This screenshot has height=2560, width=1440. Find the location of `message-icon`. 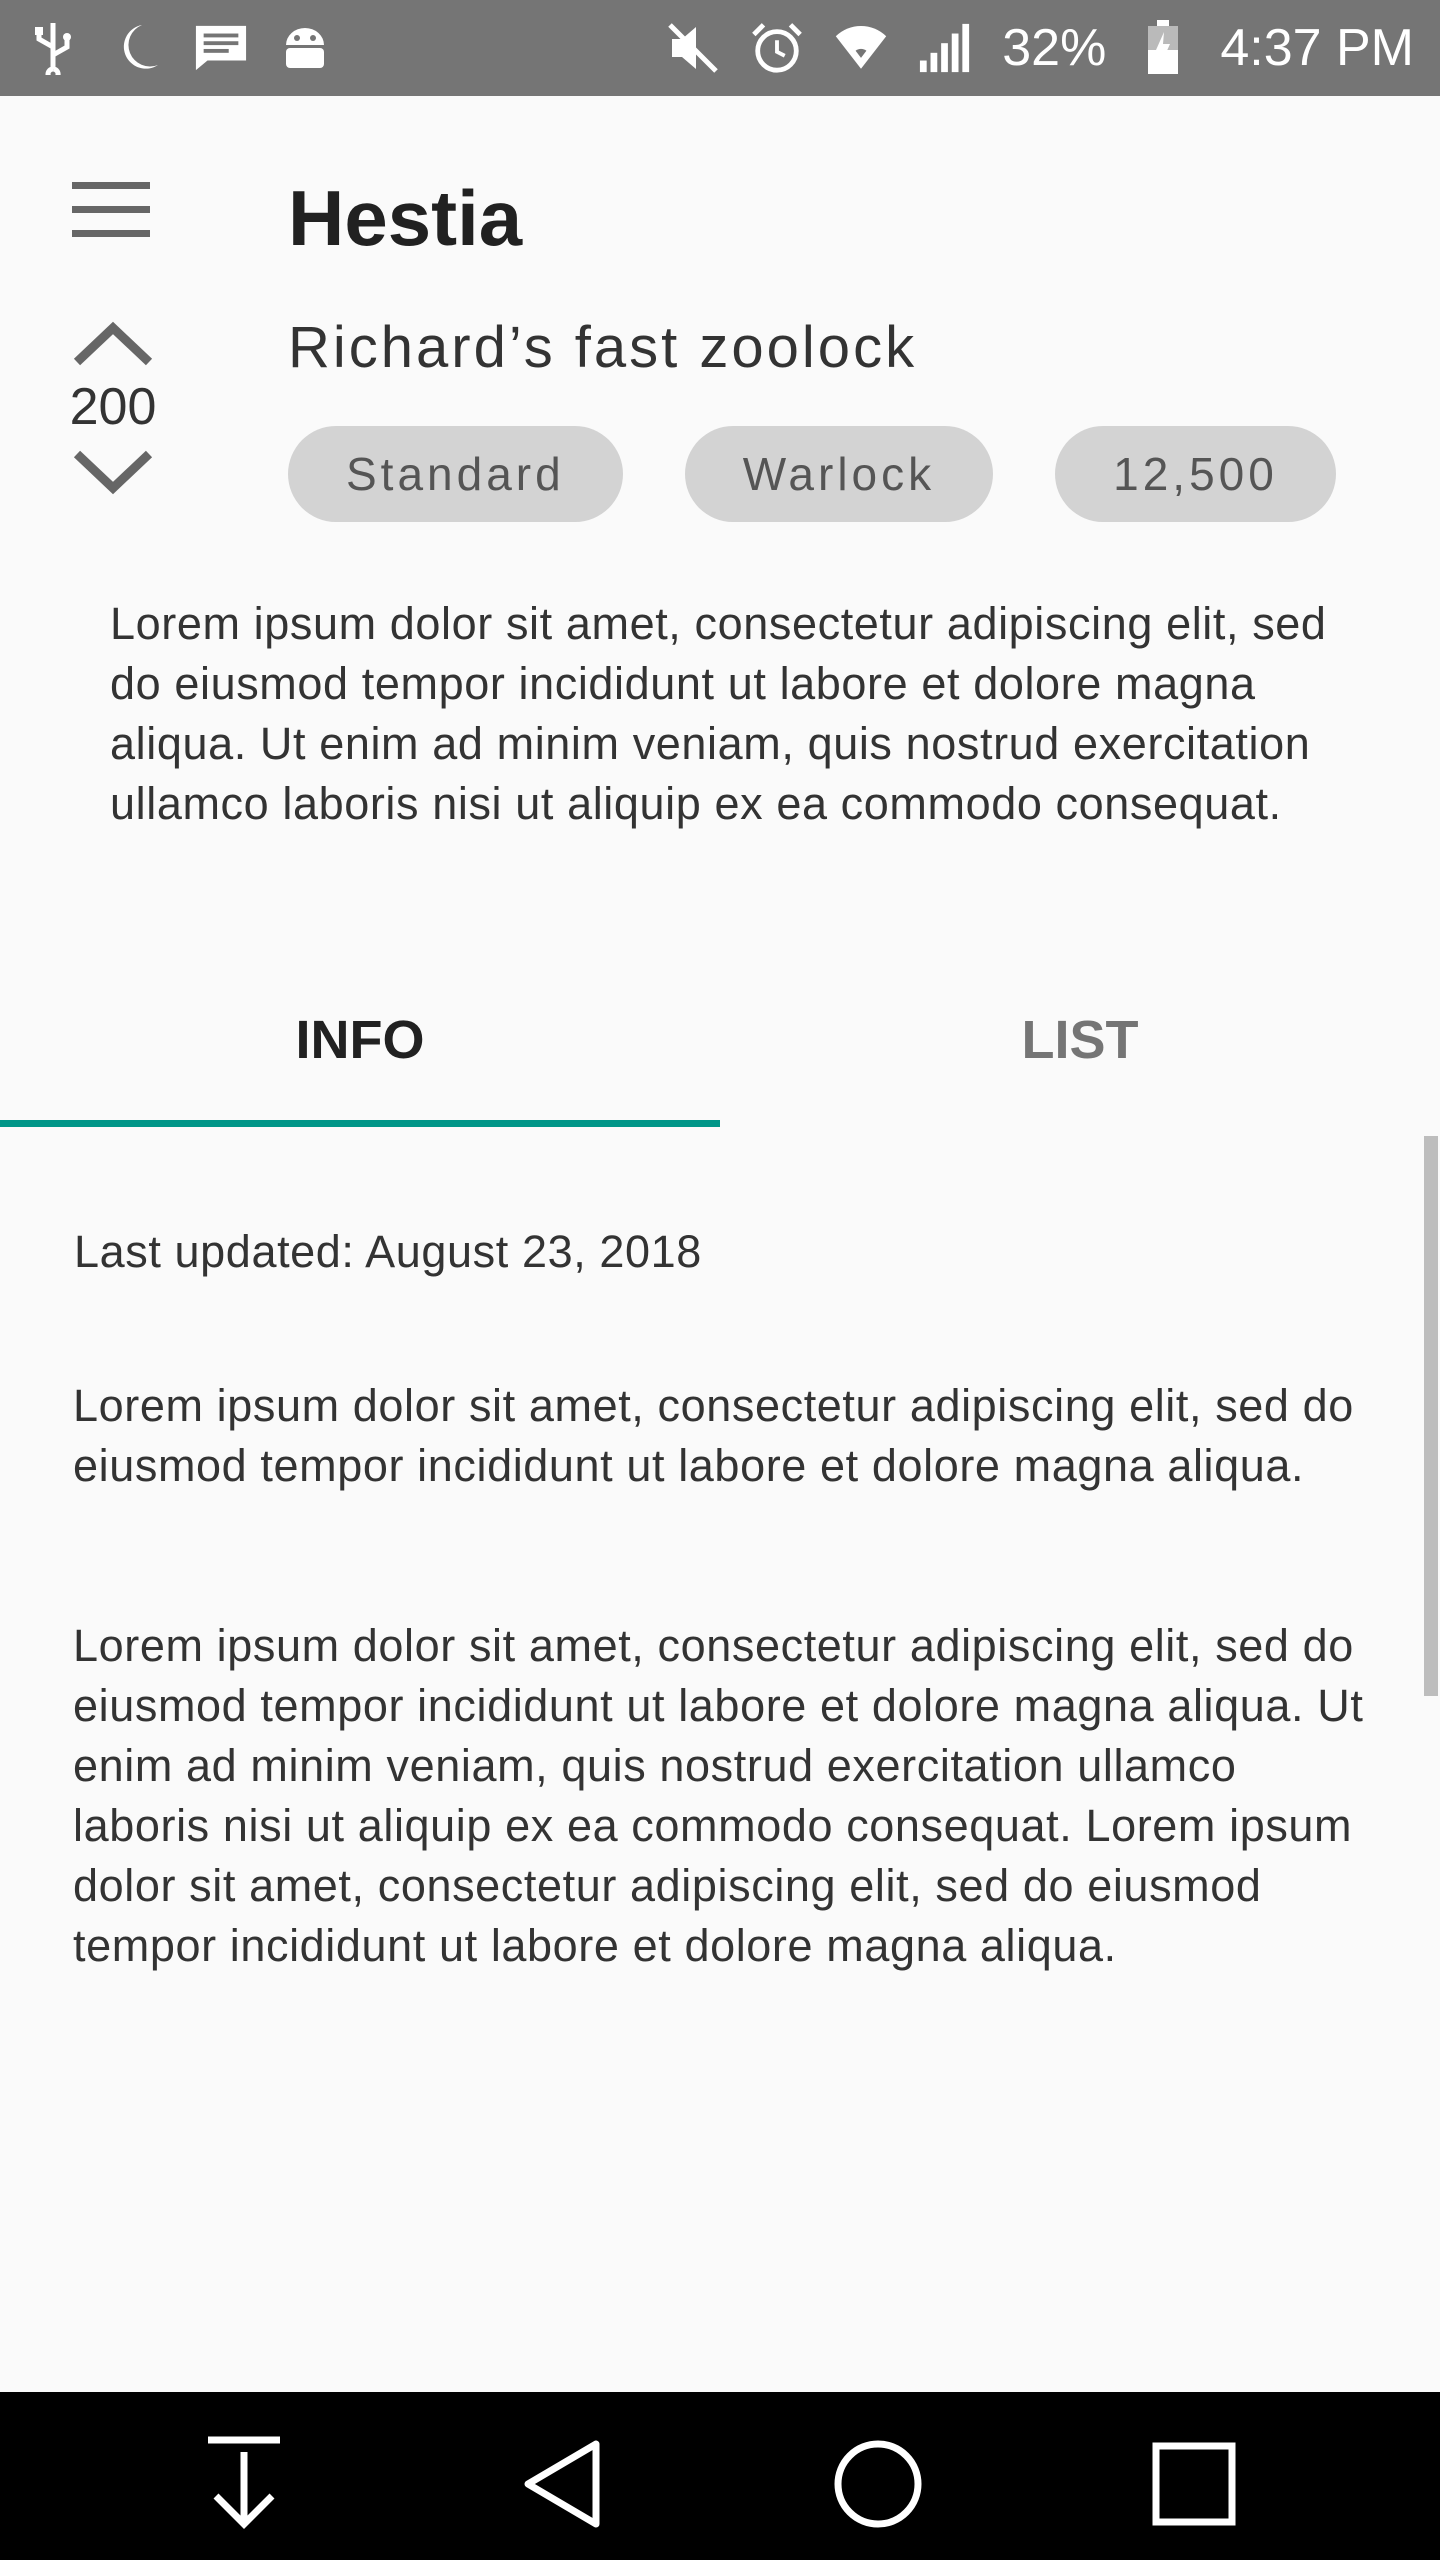

message-icon is located at coordinates (221, 48).